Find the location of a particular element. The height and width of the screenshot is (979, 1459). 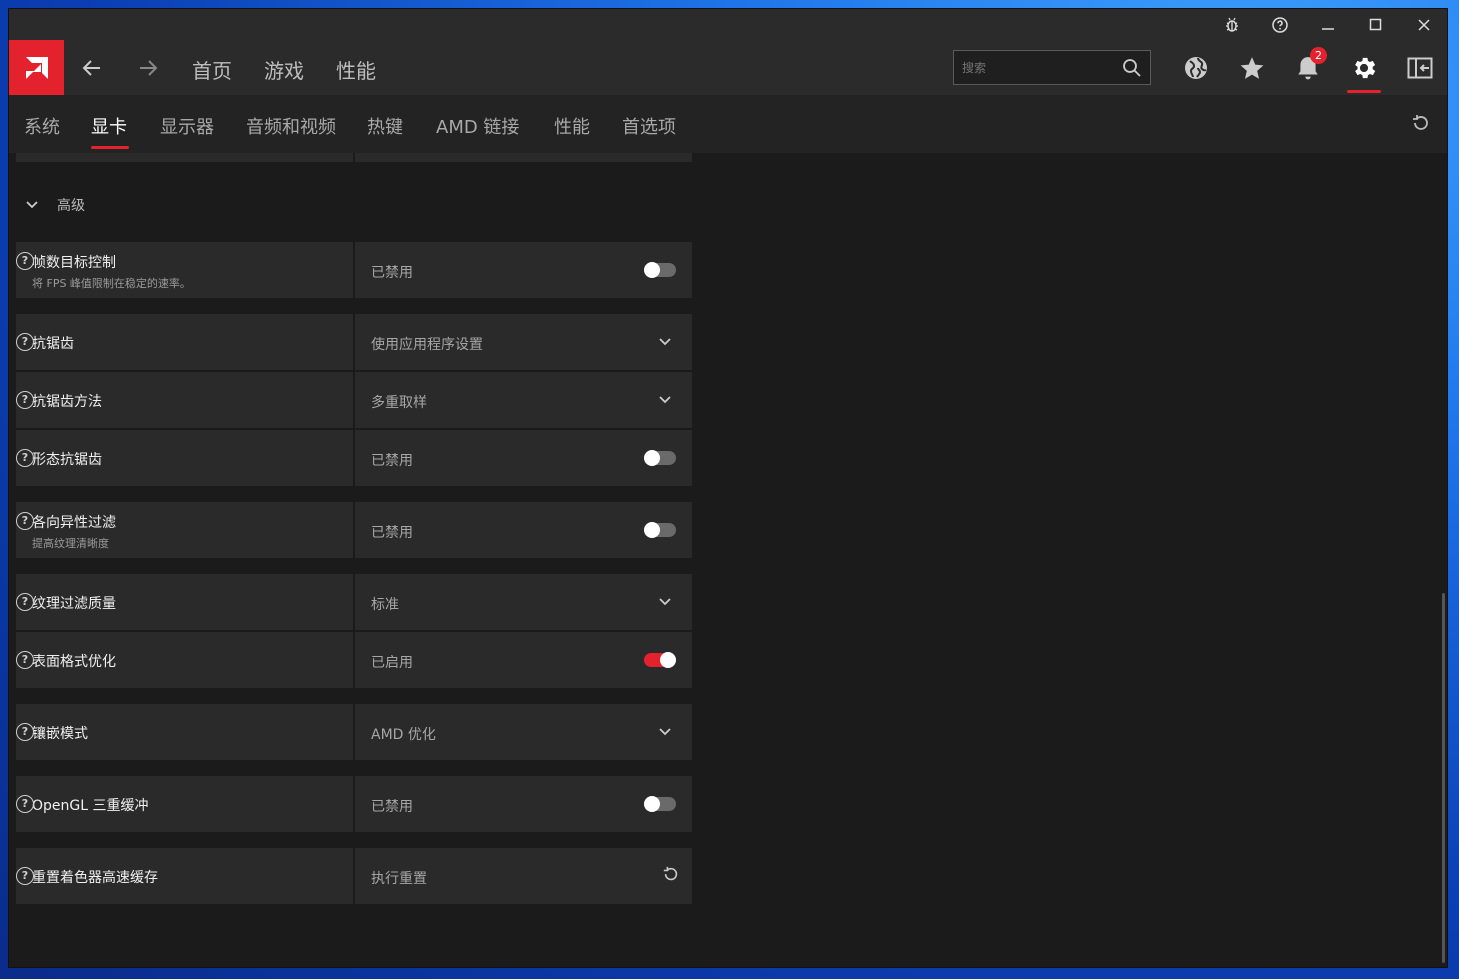

tab-performance: 性能 is located at coordinates (572, 126).